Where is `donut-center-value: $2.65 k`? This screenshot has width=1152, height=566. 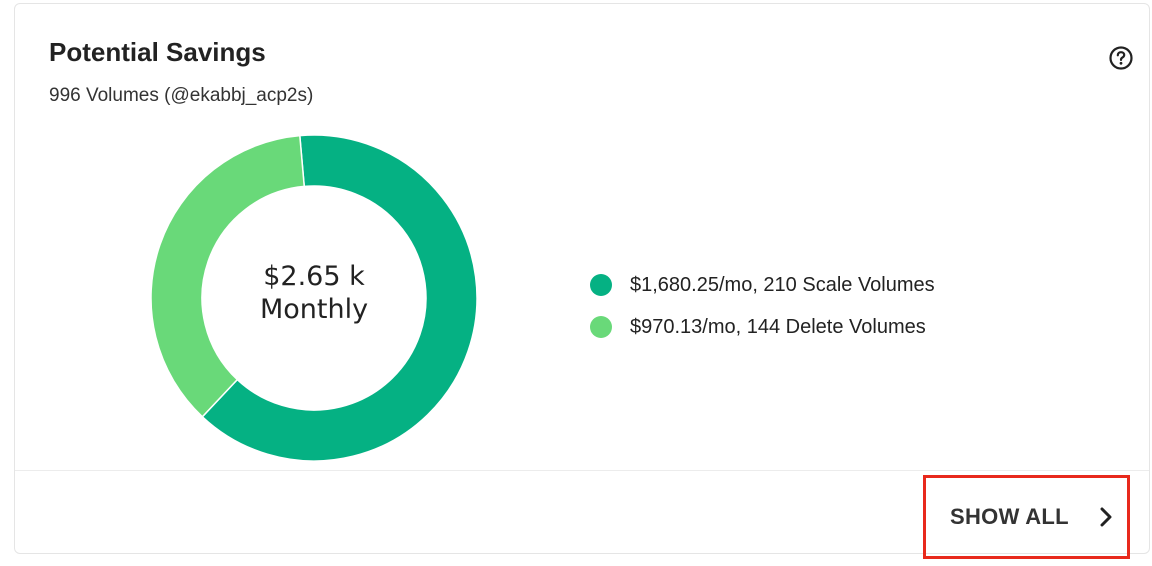
donut-center-value: $2.65 k is located at coordinates (314, 276).